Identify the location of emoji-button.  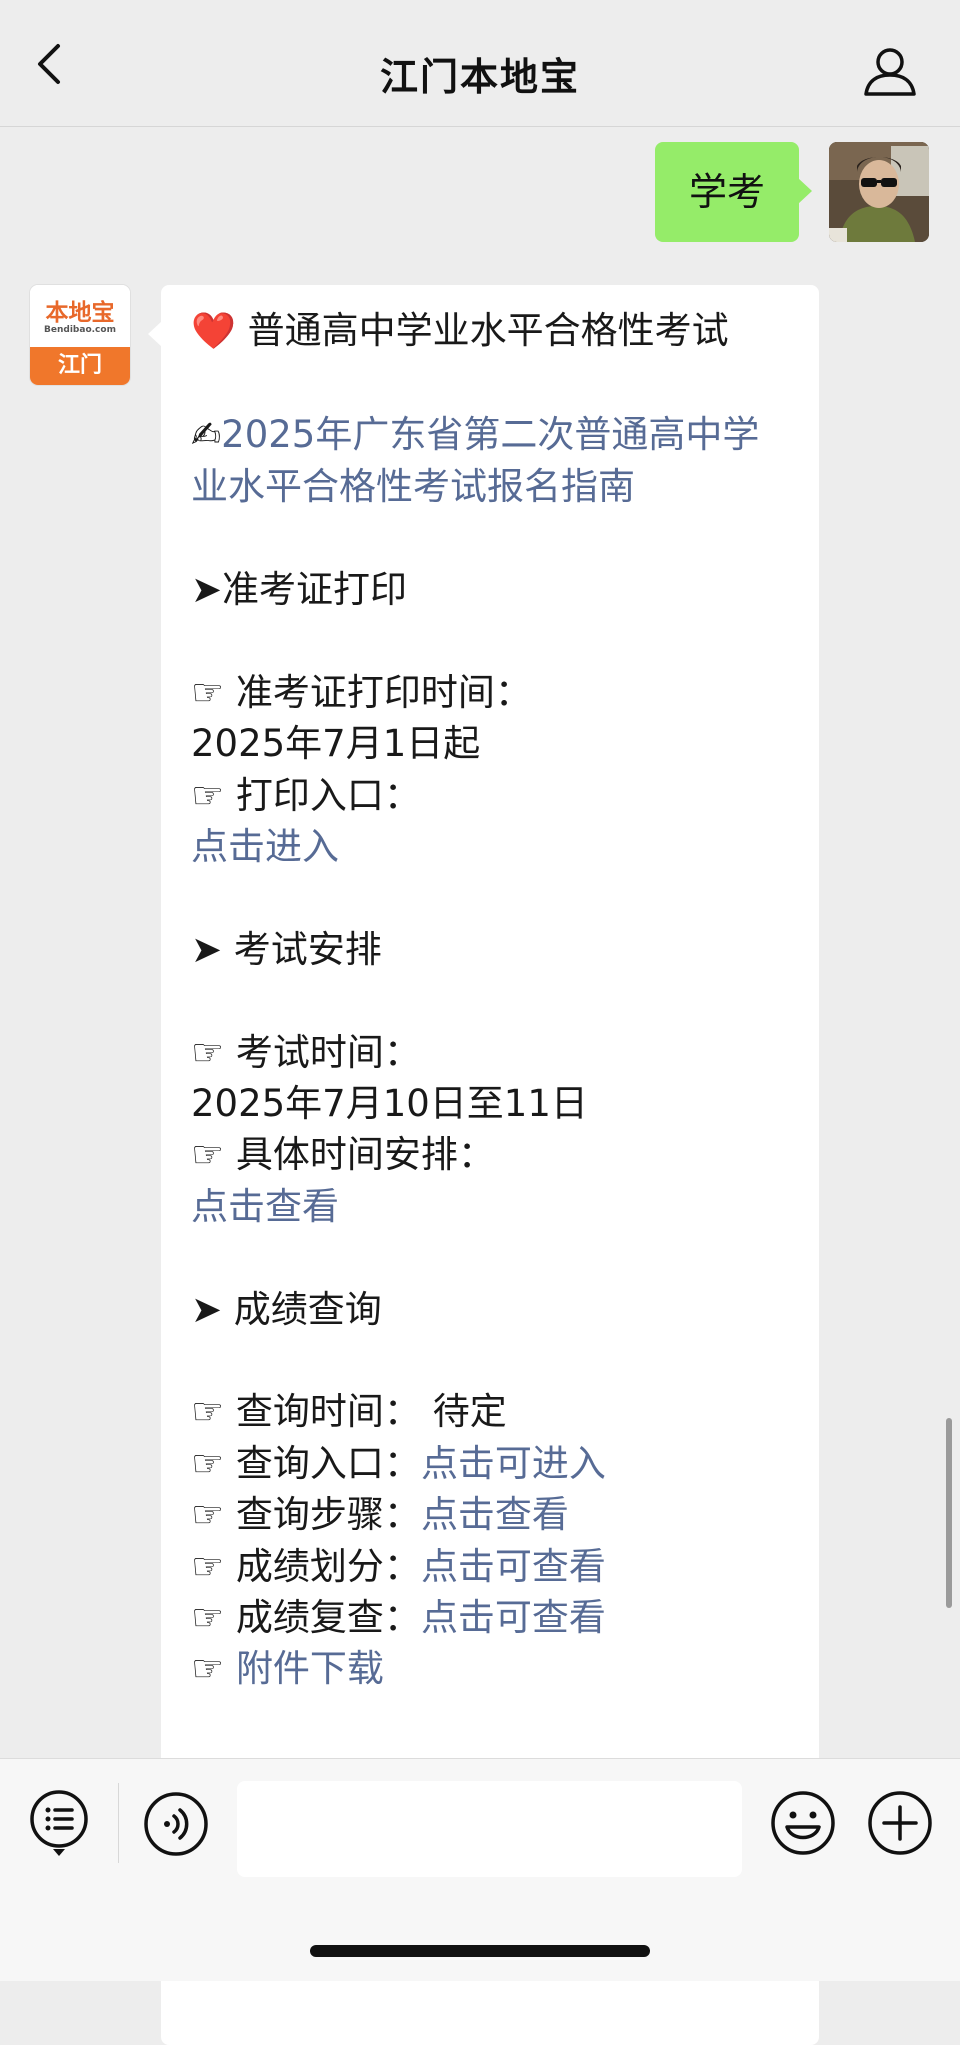
(803, 1823).